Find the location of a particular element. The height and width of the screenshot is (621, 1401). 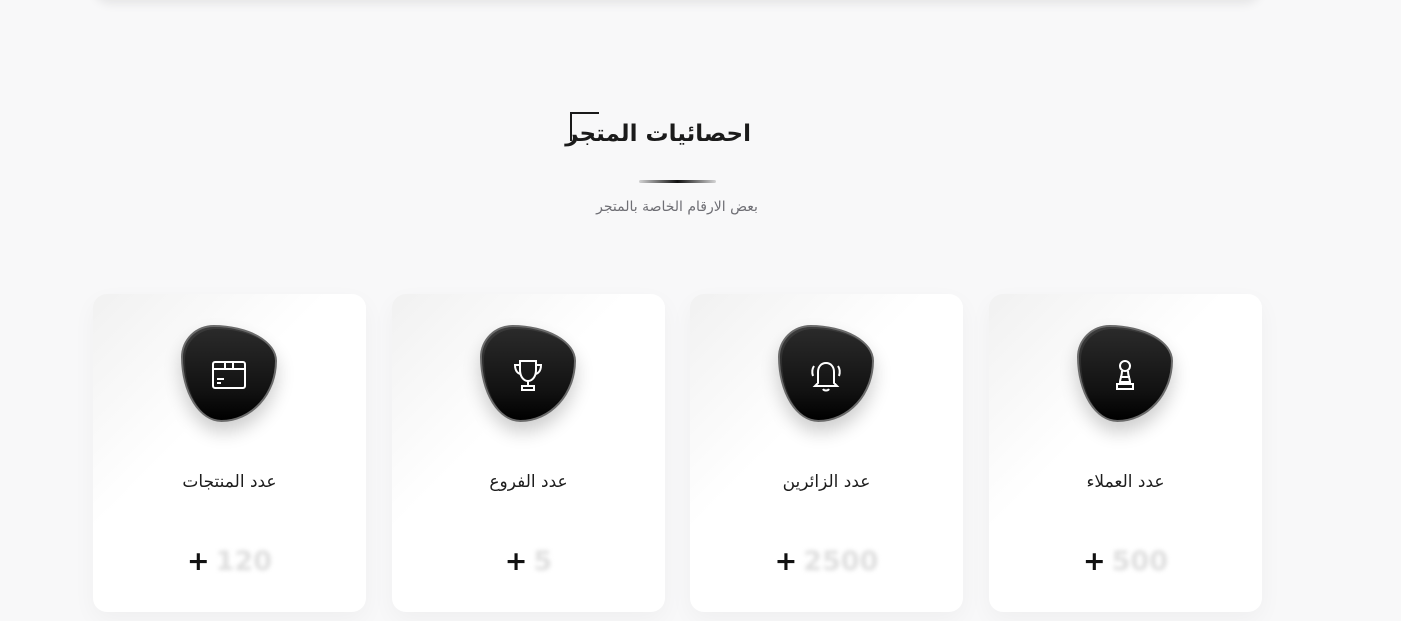

stat-label: عدد العملاء is located at coordinates (1125, 482).